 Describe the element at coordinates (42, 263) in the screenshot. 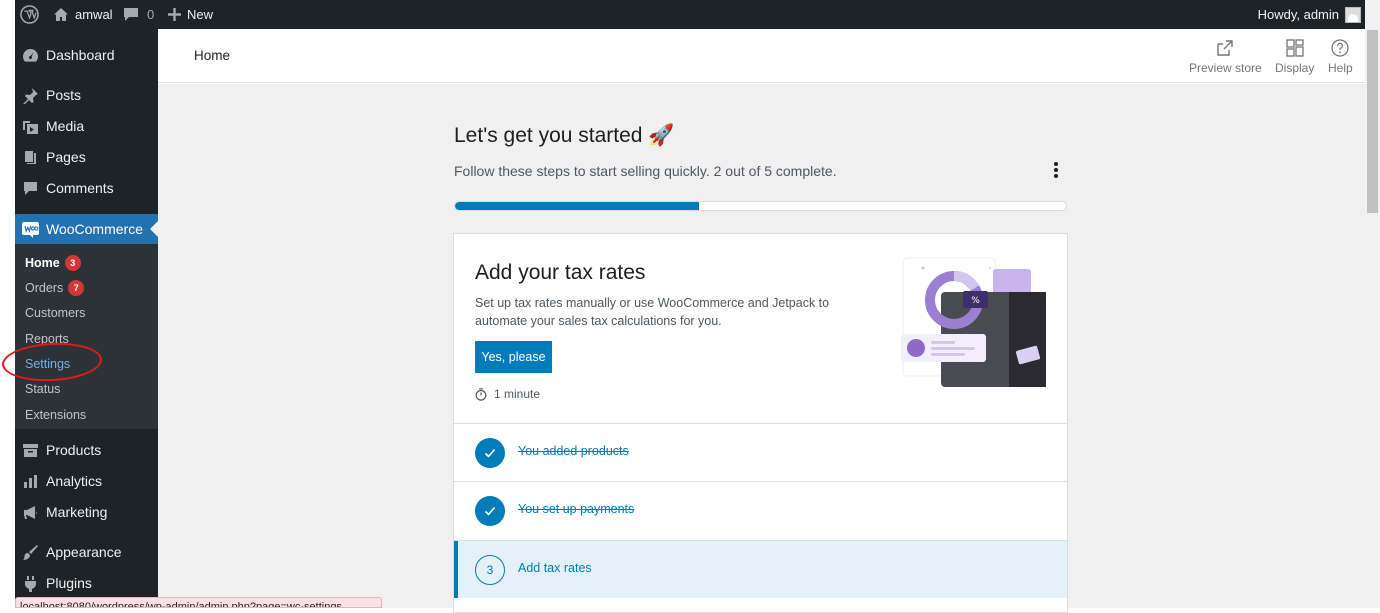

I see `submenu-label: Home` at that location.